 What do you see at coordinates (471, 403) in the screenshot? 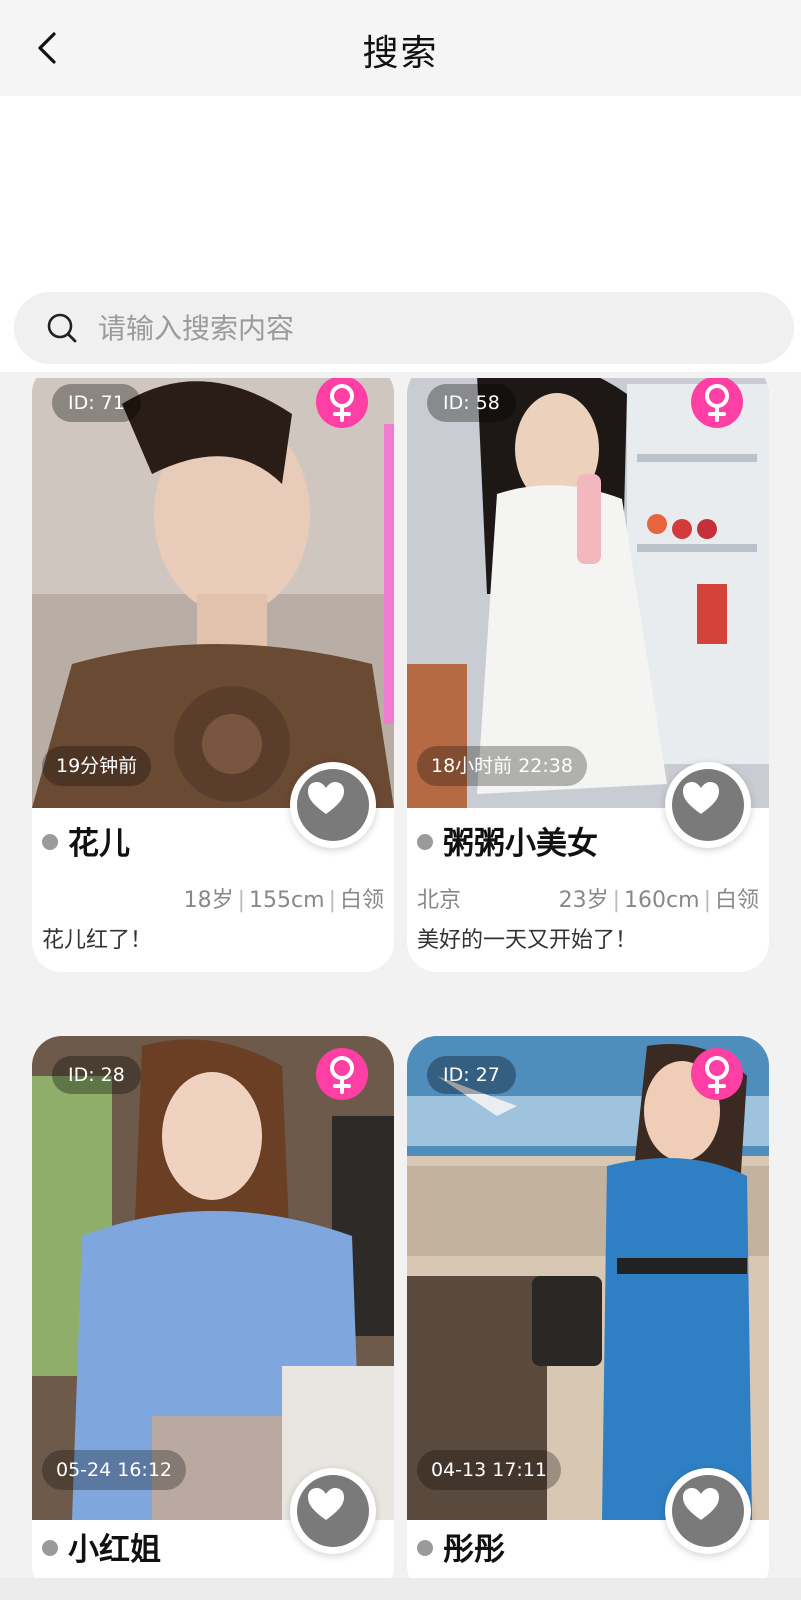
I see `profile-id-badge: ID: 58` at bounding box center [471, 403].